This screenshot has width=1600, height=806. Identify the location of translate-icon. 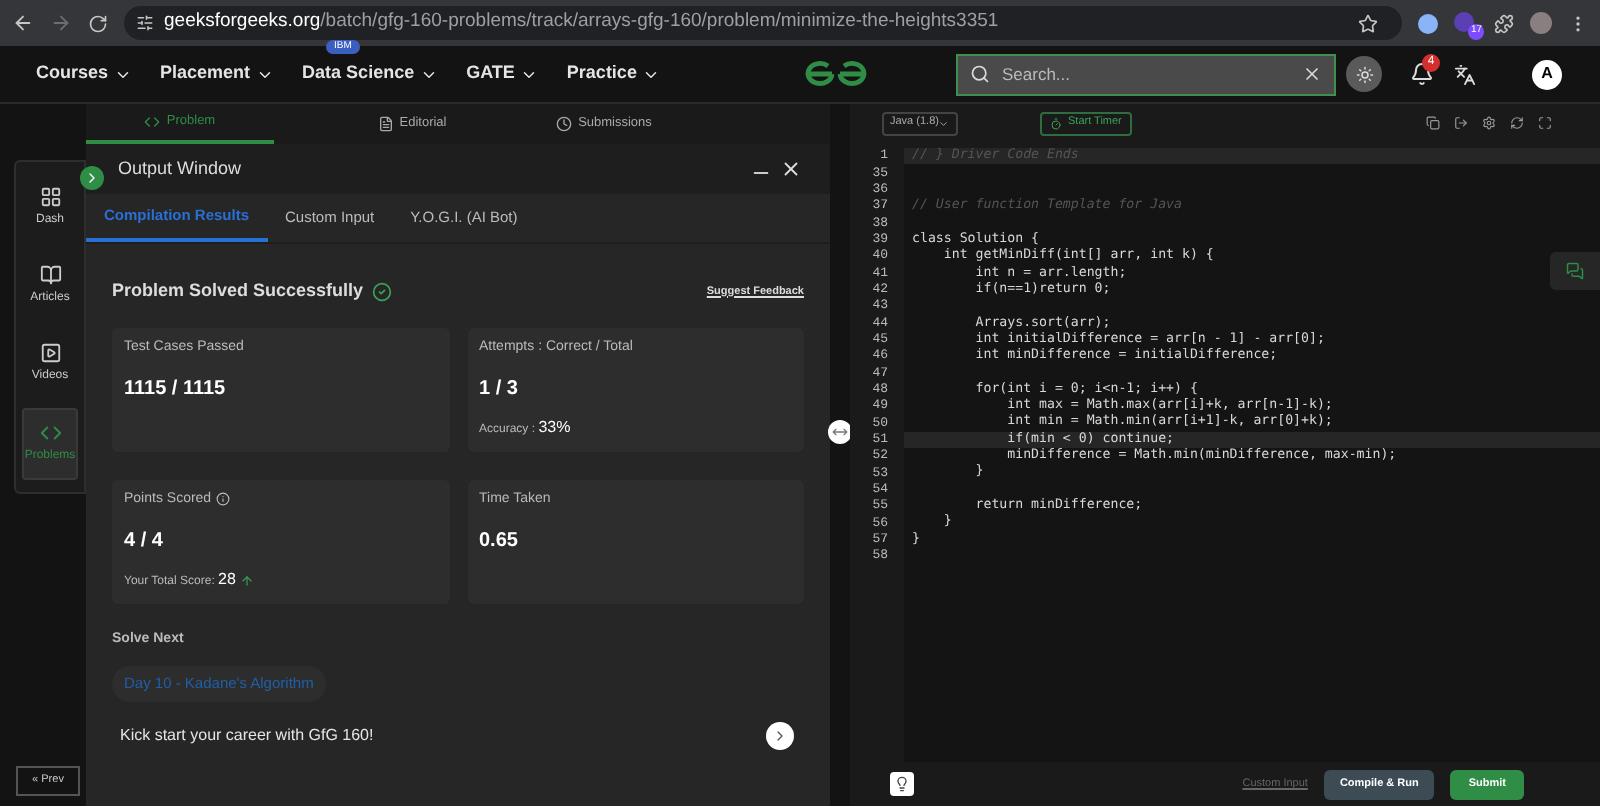
(1465, 74).